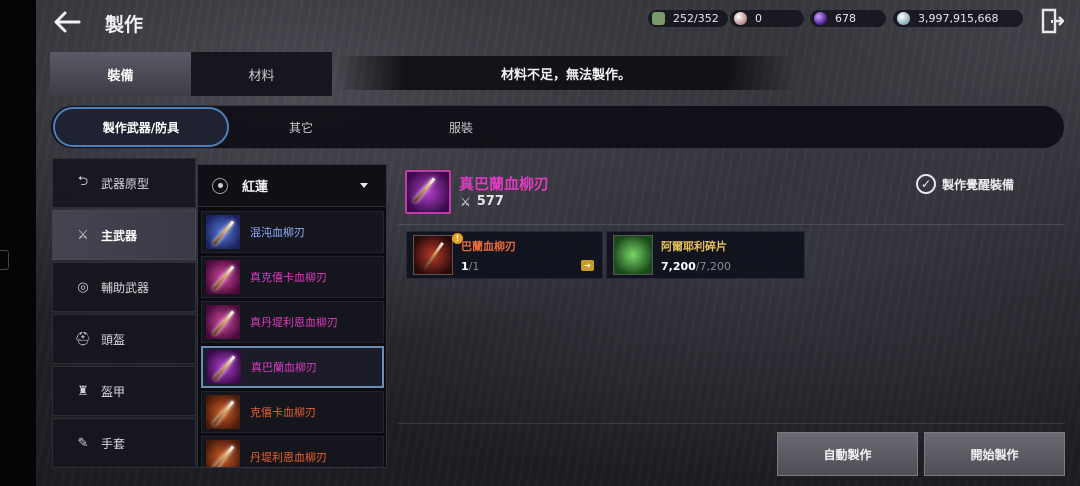 The height and width of the screenshot is (486, 1080). I want to click on category-prototype: ⮌ 武器原型, so click(124, 183).